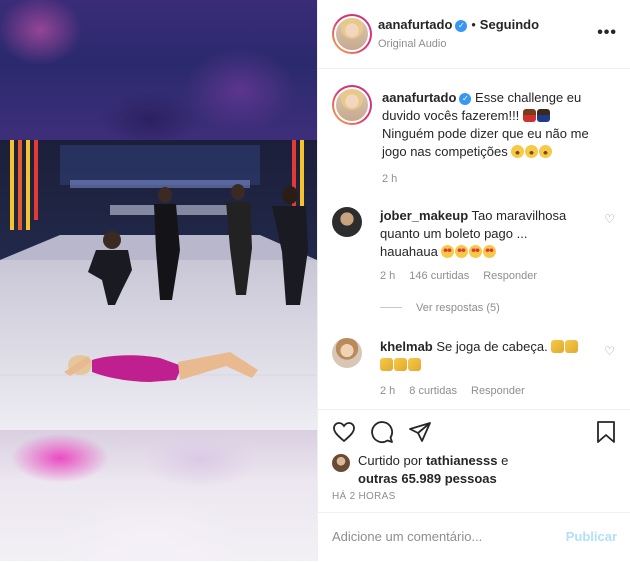  Describe the element at coordinates (505, 460) in the screenshot. I see `liked-by-conjunction: e` at that location.